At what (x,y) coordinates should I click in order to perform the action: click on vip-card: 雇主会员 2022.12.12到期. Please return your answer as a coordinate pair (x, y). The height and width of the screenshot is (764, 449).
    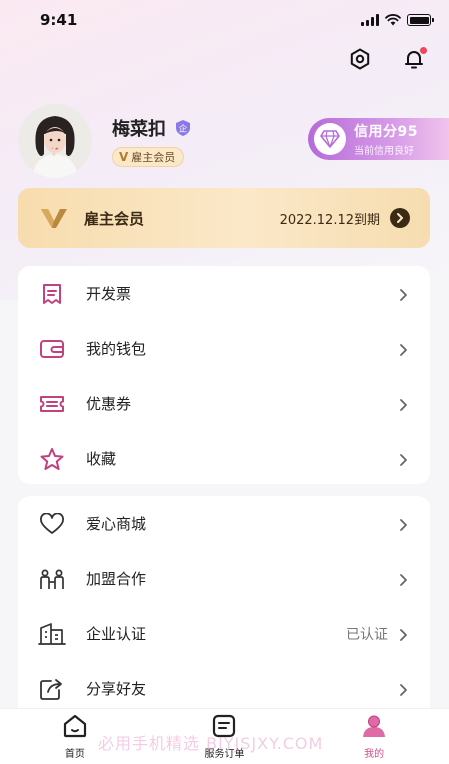
    Looking at the image, I should click on (224, 218).